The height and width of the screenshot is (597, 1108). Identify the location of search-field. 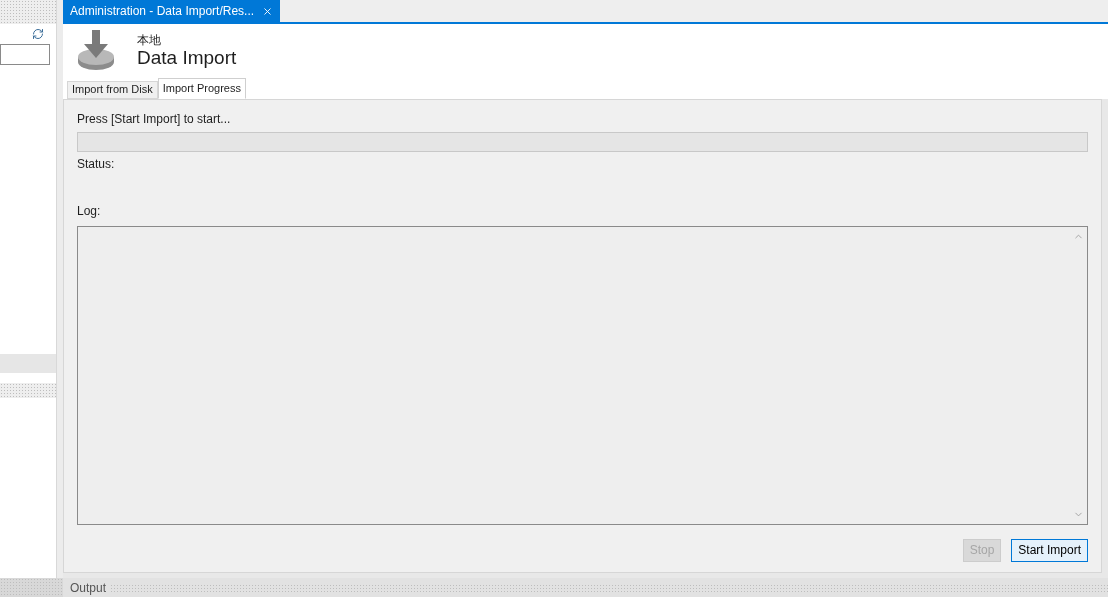
(25, 54).